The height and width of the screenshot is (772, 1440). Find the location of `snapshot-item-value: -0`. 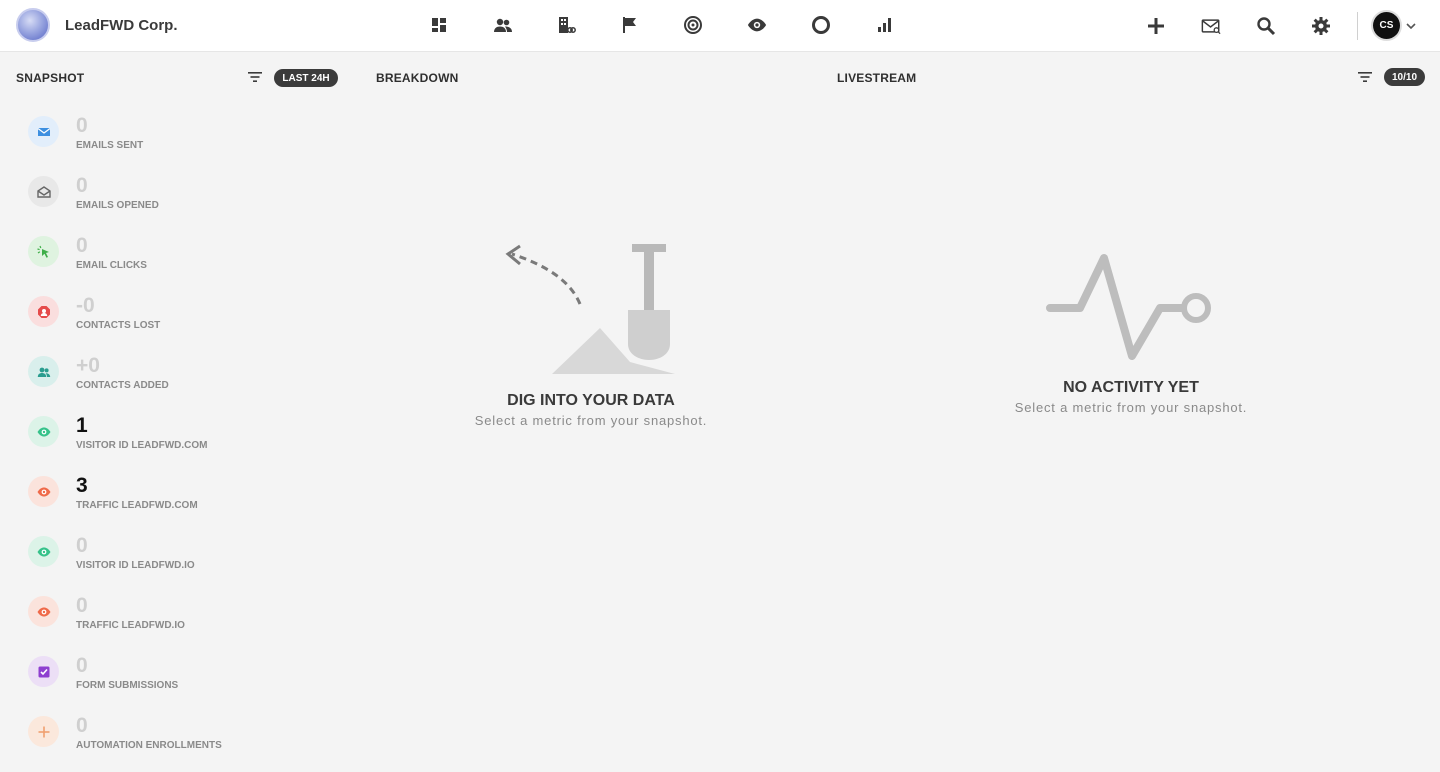

snapshot-item-value: -0 is located at coordinates (85, 305).